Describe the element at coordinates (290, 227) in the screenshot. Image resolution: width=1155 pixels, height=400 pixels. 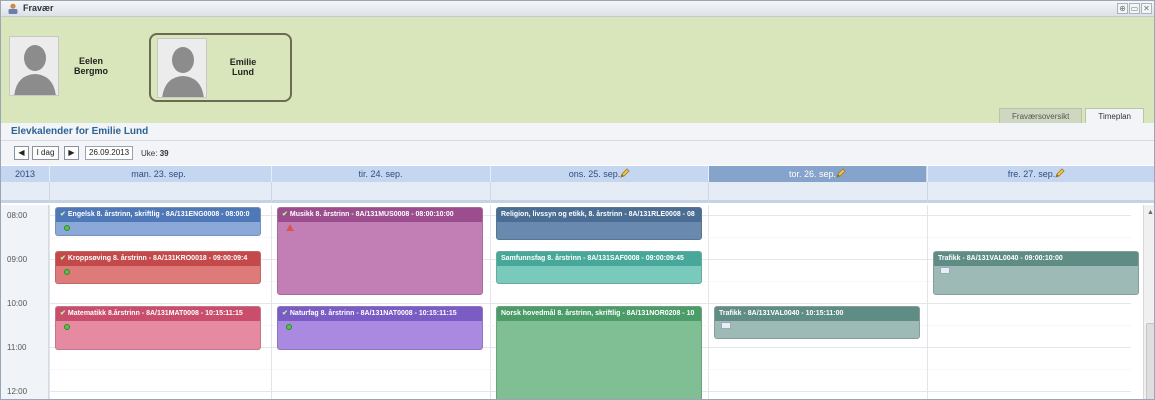
I see `warning-icon` at that location.